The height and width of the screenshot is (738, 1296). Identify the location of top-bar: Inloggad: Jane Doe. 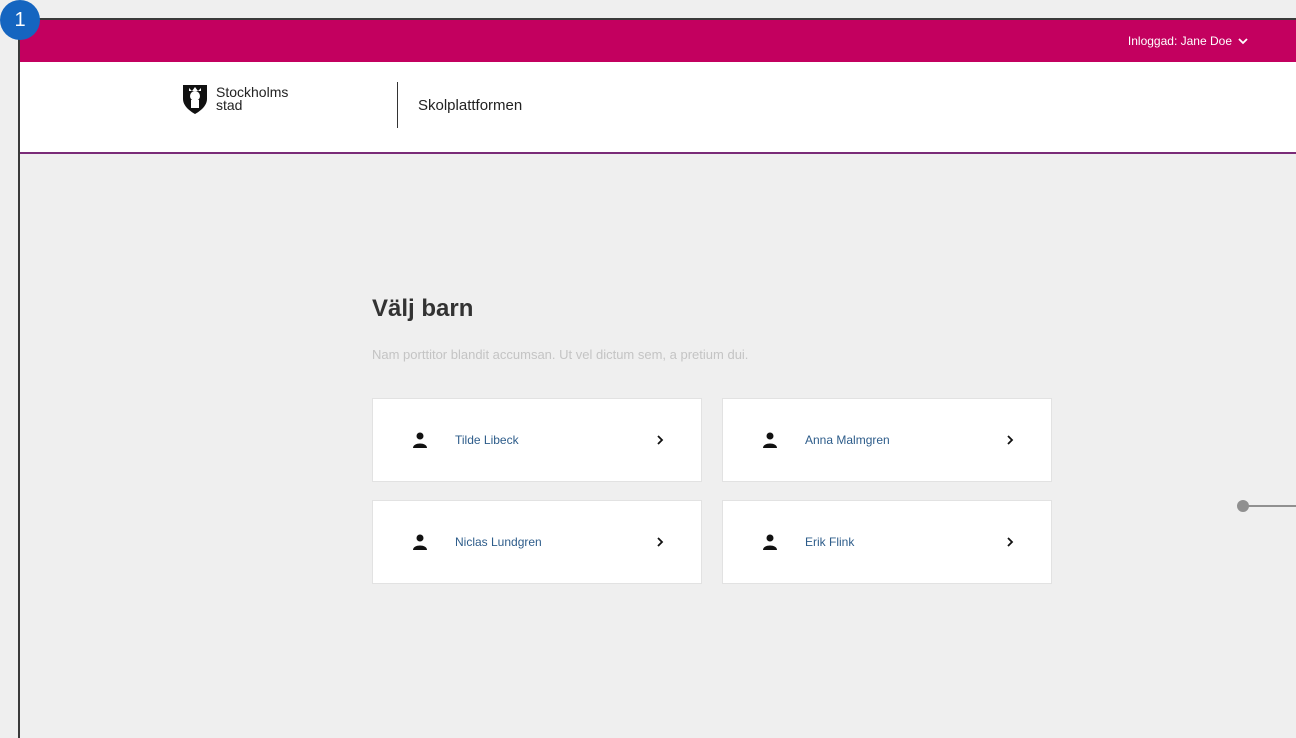
(658, 41).